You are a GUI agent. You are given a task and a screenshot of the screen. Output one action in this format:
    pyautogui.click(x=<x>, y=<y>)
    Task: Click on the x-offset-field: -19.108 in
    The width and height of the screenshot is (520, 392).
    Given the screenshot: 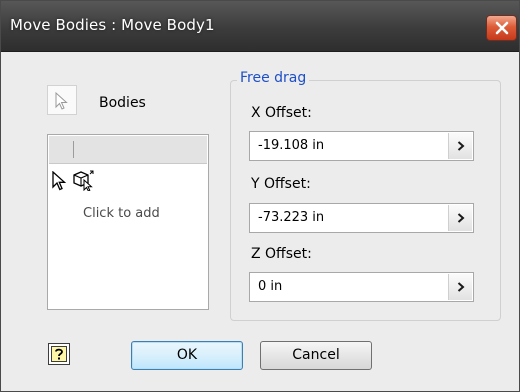 What is the action you would take?
    pyautogui.click(x=361, y=146)
    